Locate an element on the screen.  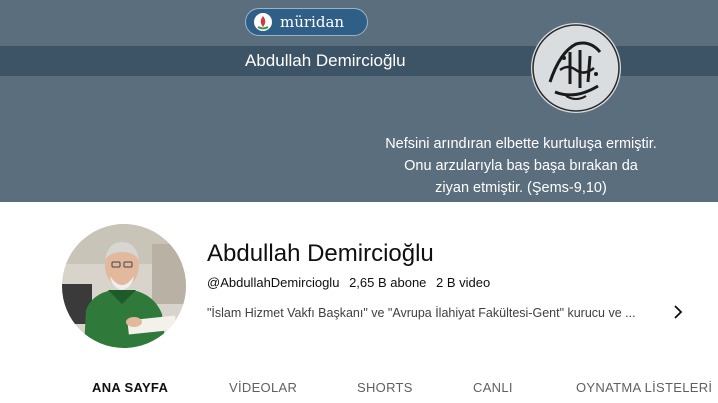
tab-playlists: OYNATMA LİSTELERİ is located at coordinates (644, 387).